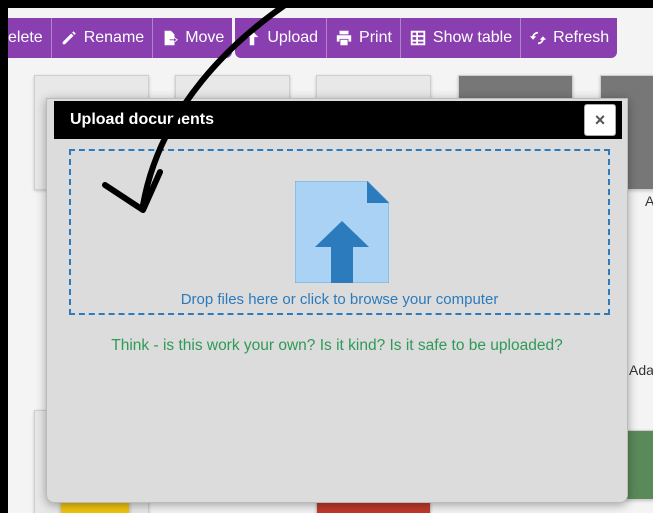  I want to click on print-label: Print, so click(375, 37).